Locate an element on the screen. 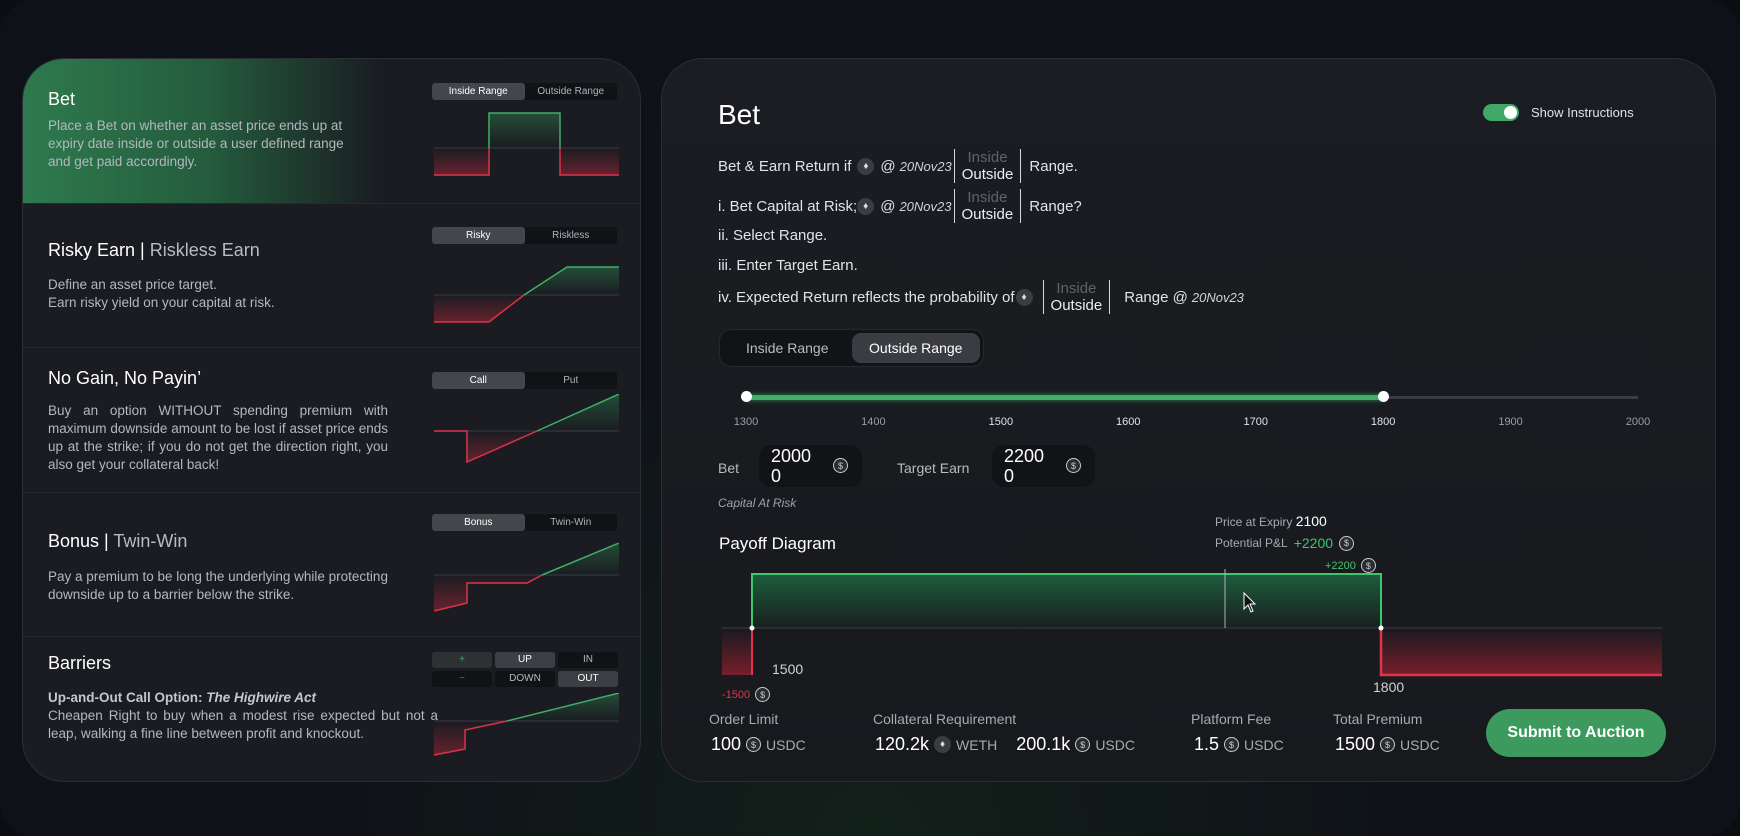 The width and height of the screenshot is (1740, 836). instruction-text: Range? is located at coordinates (1055, 206).